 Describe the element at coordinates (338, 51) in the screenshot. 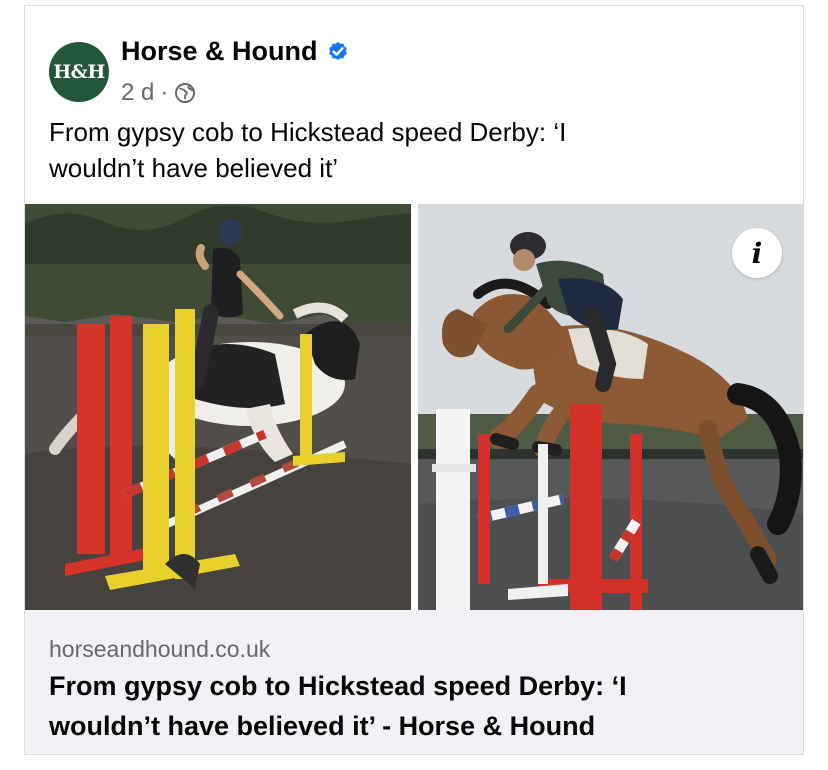

I see `verified-badge-icon` at that location.